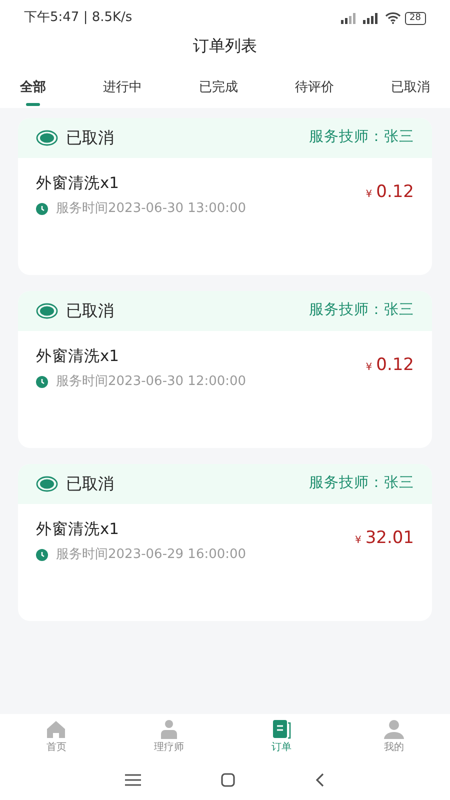 The width and height of the screenshot is (450, 800). I want to click on tab: 全部, so click(33, 90).